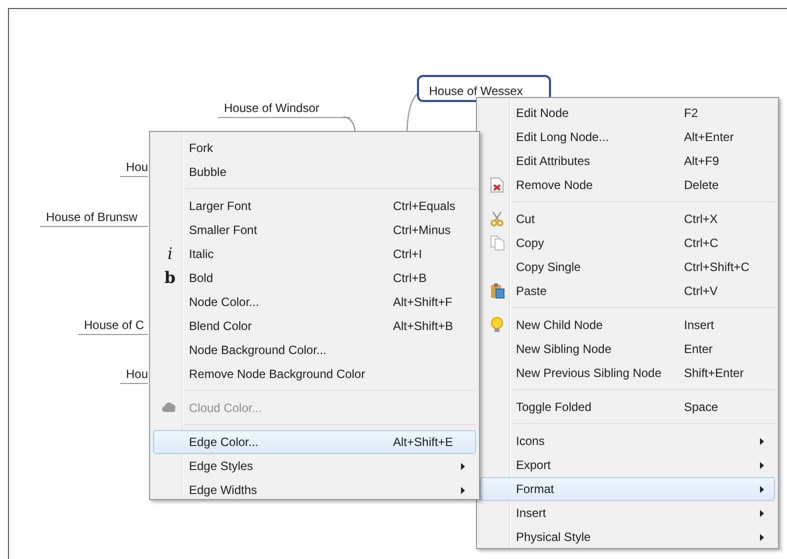 Image resolution: width=787 pixels, height=559 pixels. What do you see at coordinates (170, 254) in the screenshot?
I see `italic-icon: i` at bounding box center [170, 254].